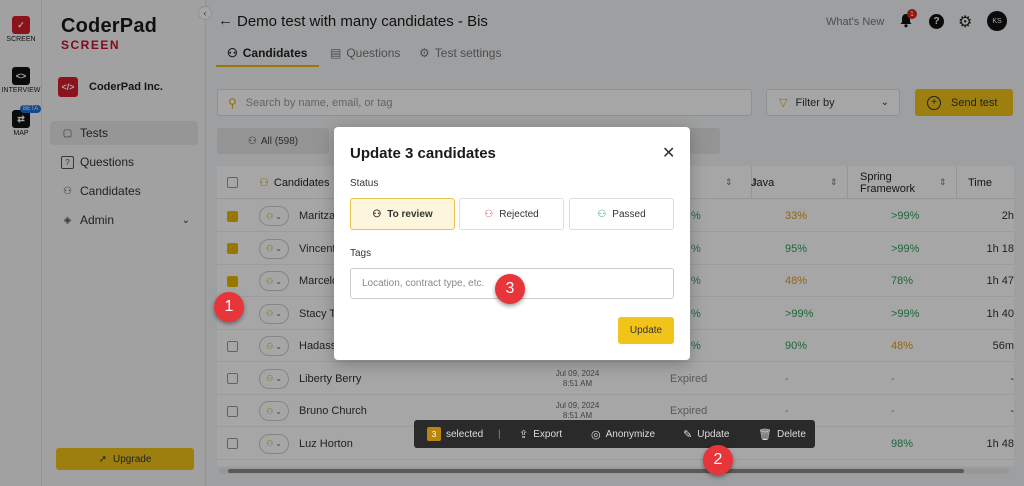  I want to click on status-to-review-button: ⚇ To review, so click(402, 214).